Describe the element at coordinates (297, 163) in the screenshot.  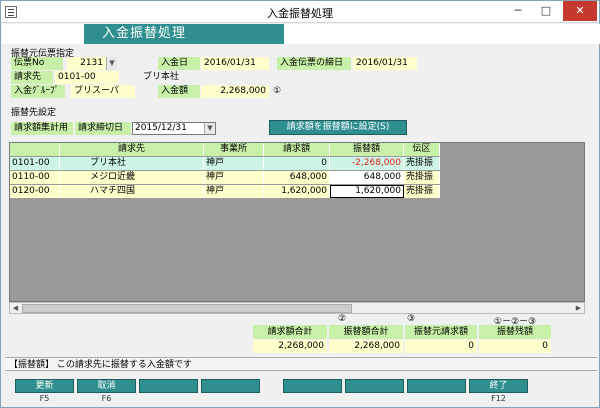
I see `row-billed: 0` at that location.